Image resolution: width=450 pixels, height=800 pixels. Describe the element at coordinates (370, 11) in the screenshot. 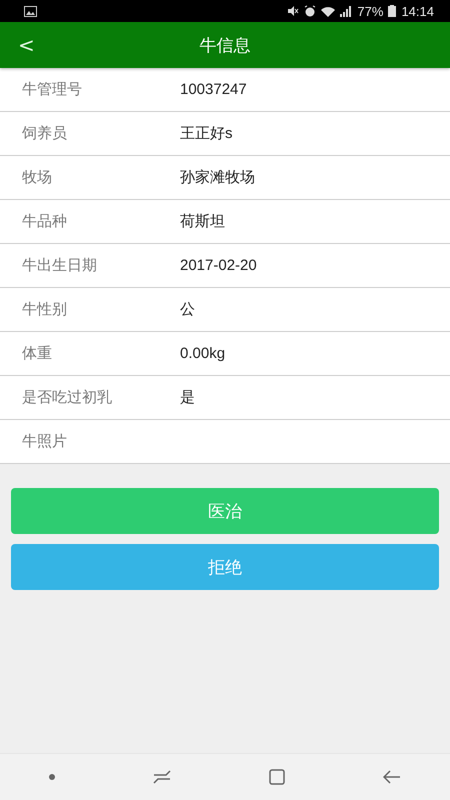

I see `battery-percent: 77%` at that location.